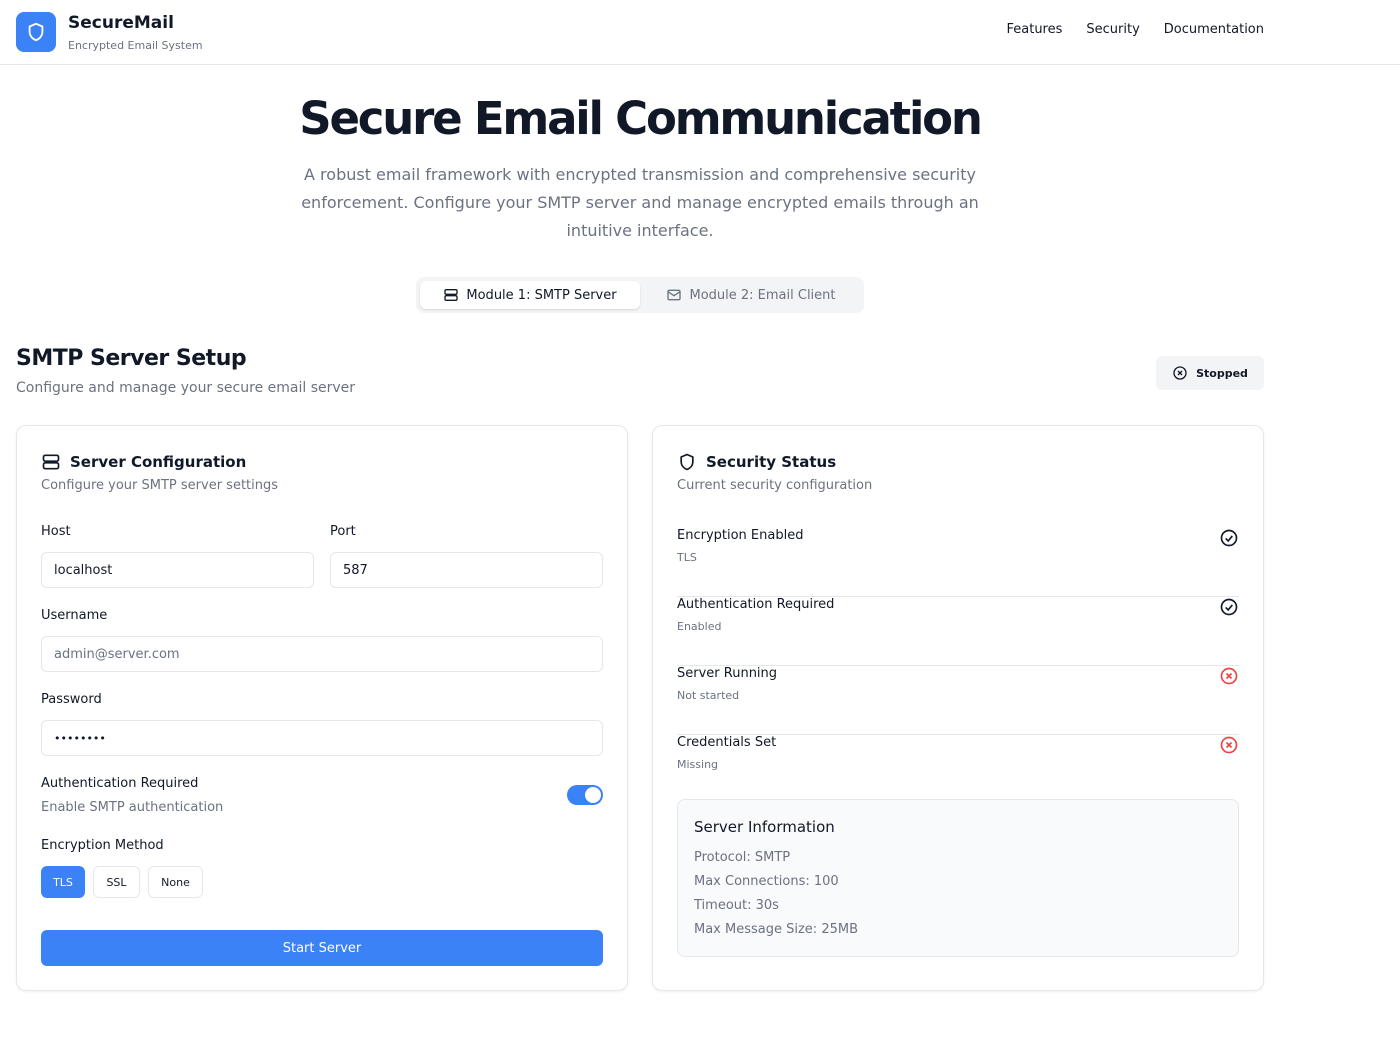 This screenshot has height=1050, width=1400. I want to click on card-subtitle: Current security configuration, so click(775, 485).